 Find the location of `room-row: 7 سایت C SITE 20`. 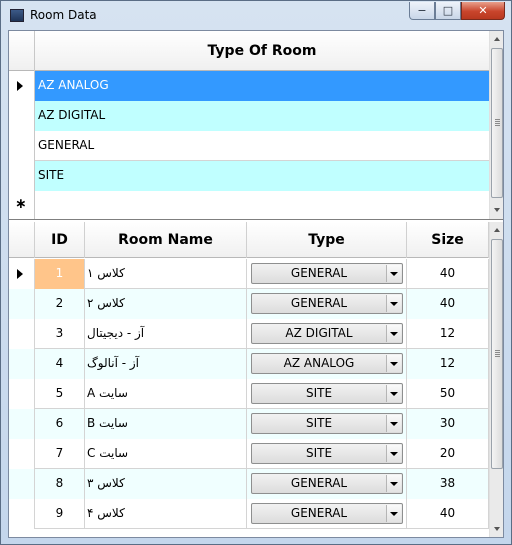

room-row: 7 سایت C SITE 20 is located at coordinates (249, 454).